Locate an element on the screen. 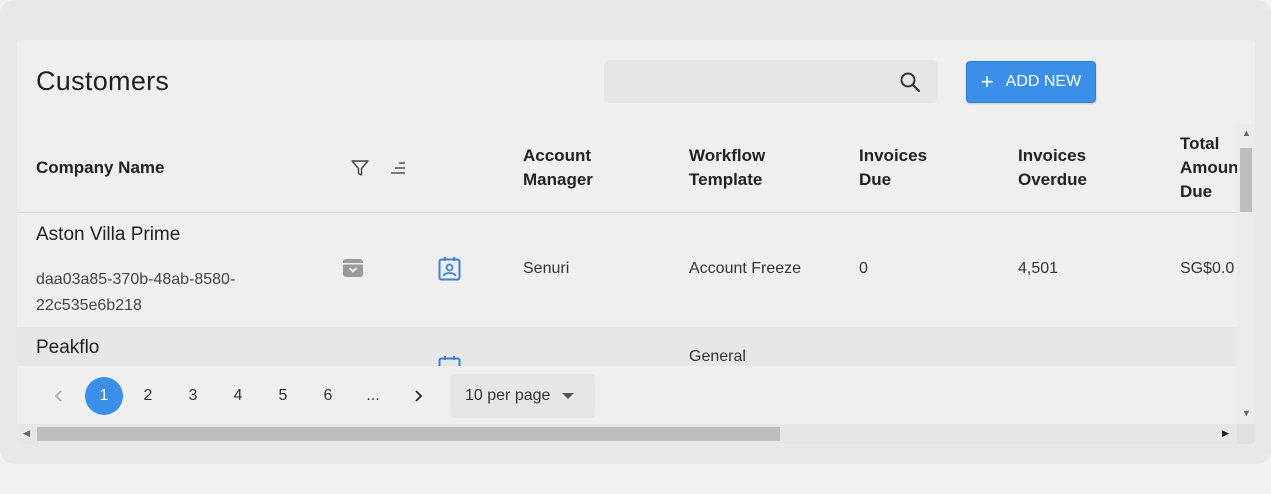 The height and width of the screenshot is (494, 1271). vertical-scrollbar: ▲ ▼ is located at coordinates (1246, 274).